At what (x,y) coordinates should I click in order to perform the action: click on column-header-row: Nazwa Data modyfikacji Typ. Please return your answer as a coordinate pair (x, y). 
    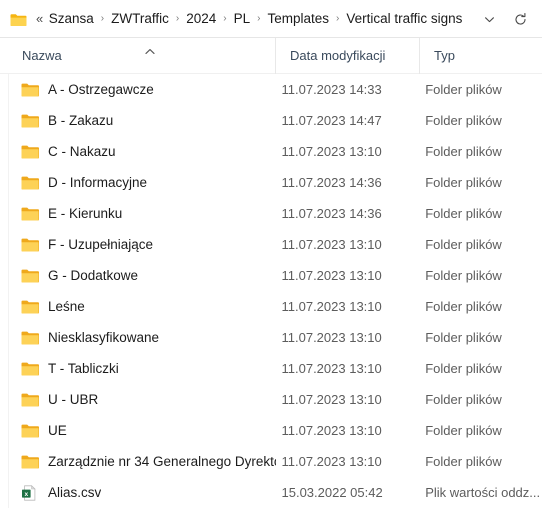
    Looking at the image, I should click on (271, 55).